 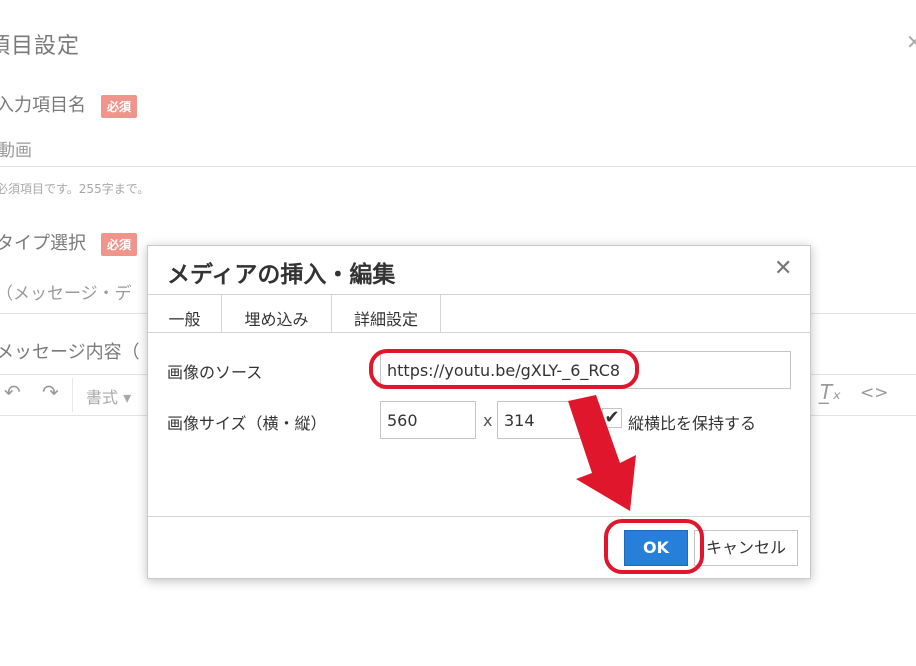 I want to click on dialog-tabs: 一般 埋め込み 詳細設定, so click(x=479, y=314).